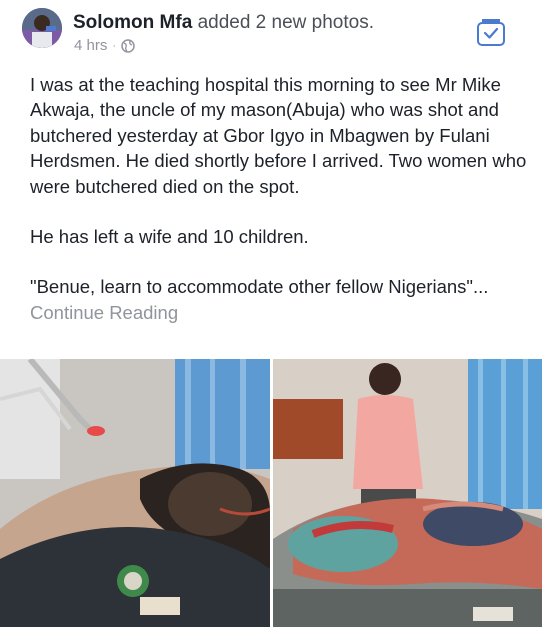 The width and height of the screenshot is (542, 640). What do you see at coordinates (104, 312) in the screenshot?
I see `continue-reading-link: Continue Reading` at bounding box center [104, 312].